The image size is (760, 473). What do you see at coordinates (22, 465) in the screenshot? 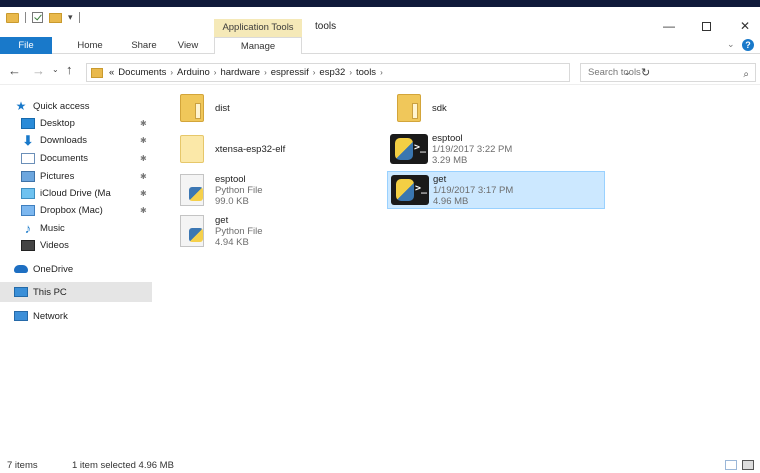
I see `item-count: 7 items` at bounding box center [22, 465].